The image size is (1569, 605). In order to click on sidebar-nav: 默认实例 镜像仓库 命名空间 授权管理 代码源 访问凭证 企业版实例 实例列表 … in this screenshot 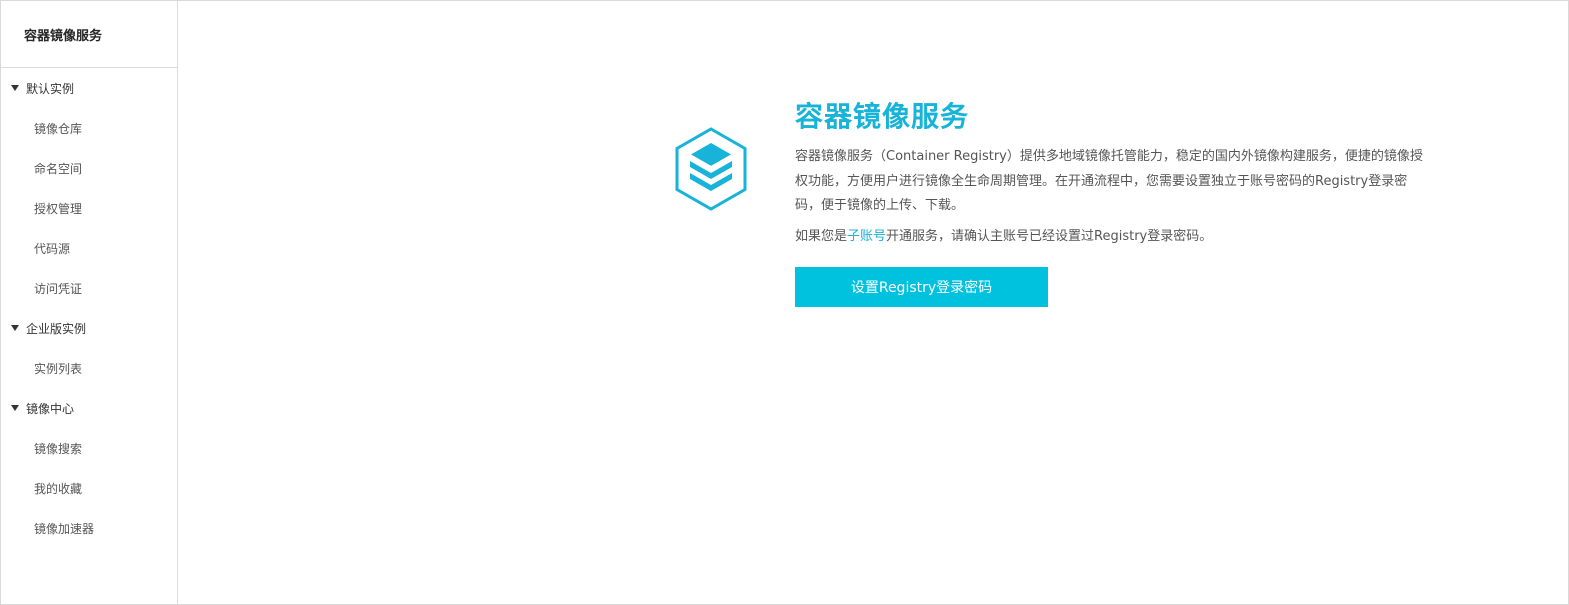, I will do `click(89, 308)`.